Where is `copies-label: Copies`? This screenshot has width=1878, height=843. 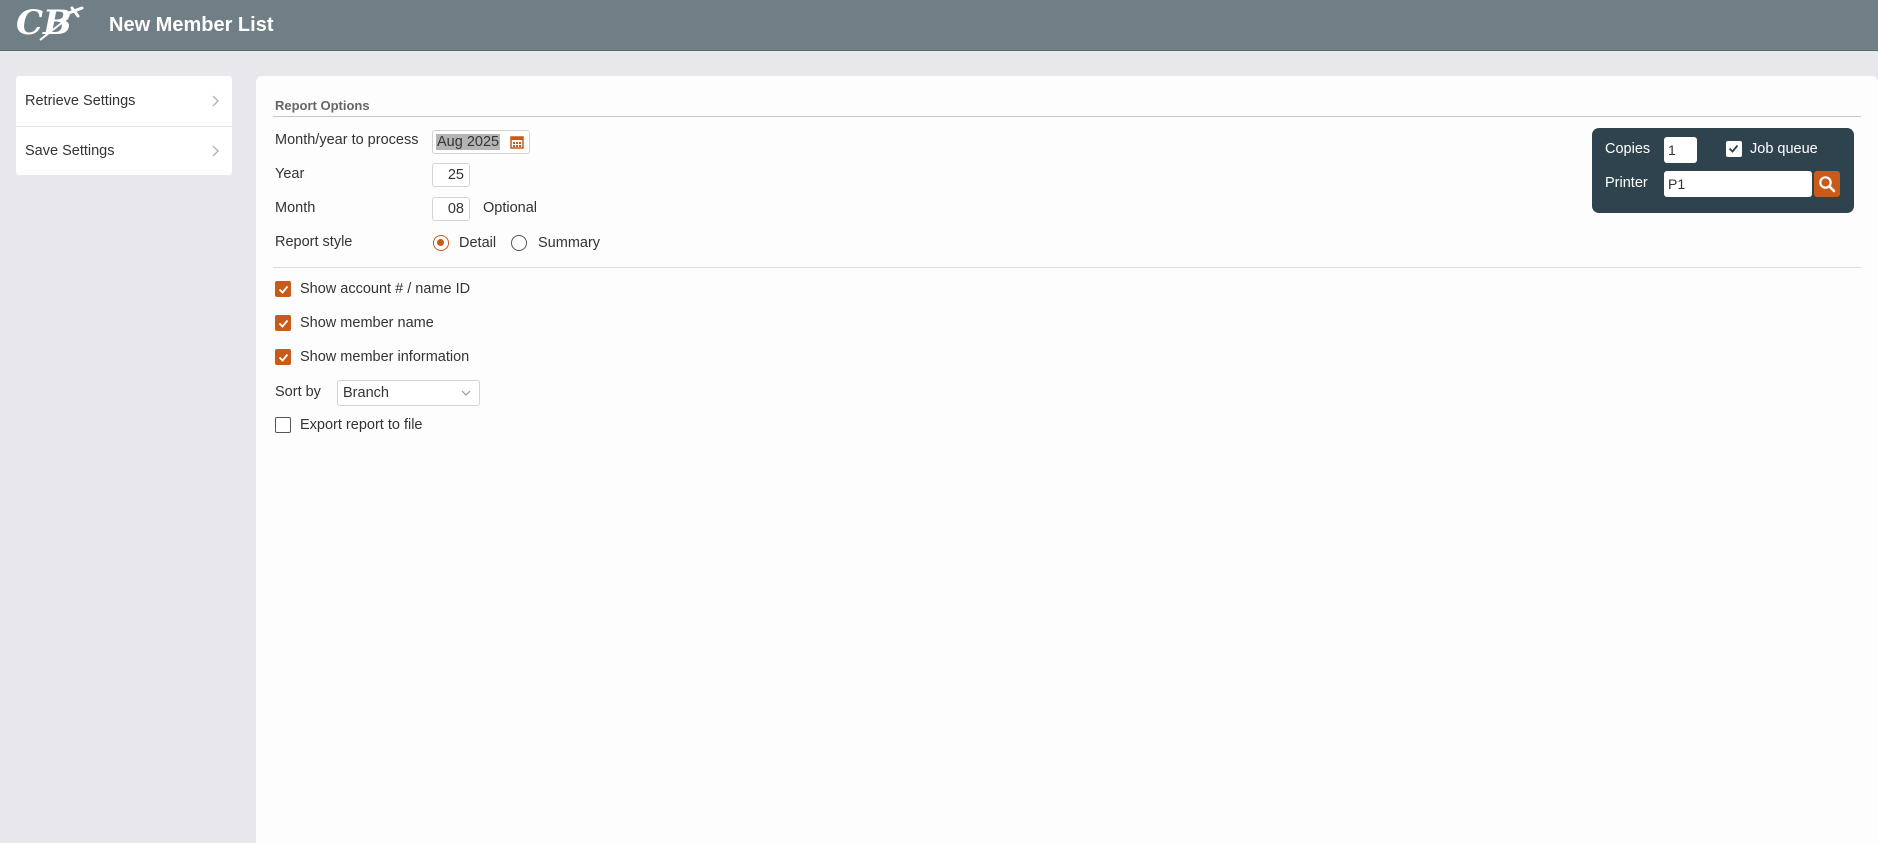 copies-label: Copies is located at coordinates (1628, 149).